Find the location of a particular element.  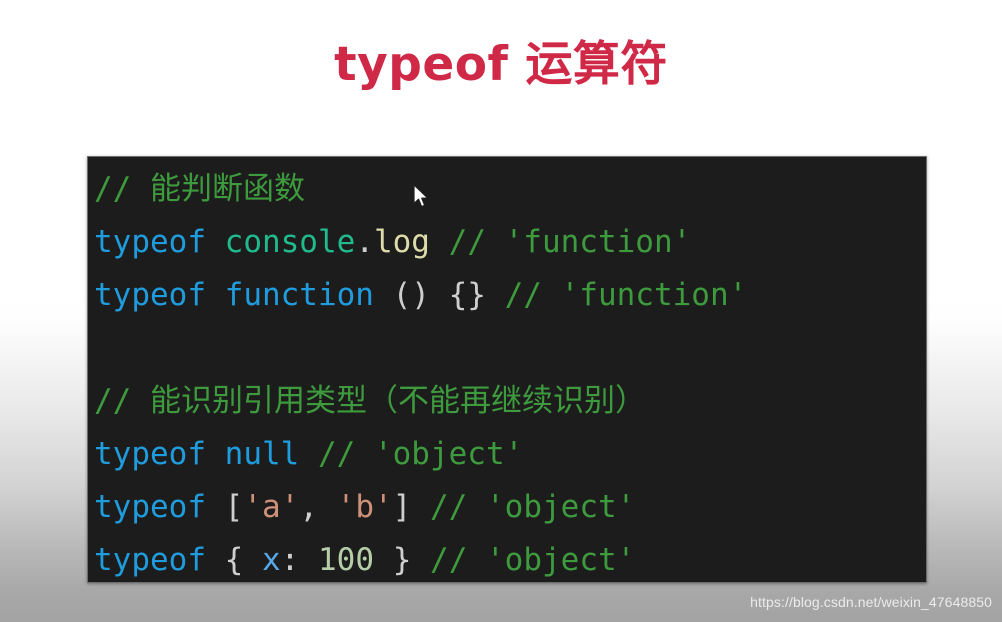

code-token-punct: { is located at coordinates (234, 560).